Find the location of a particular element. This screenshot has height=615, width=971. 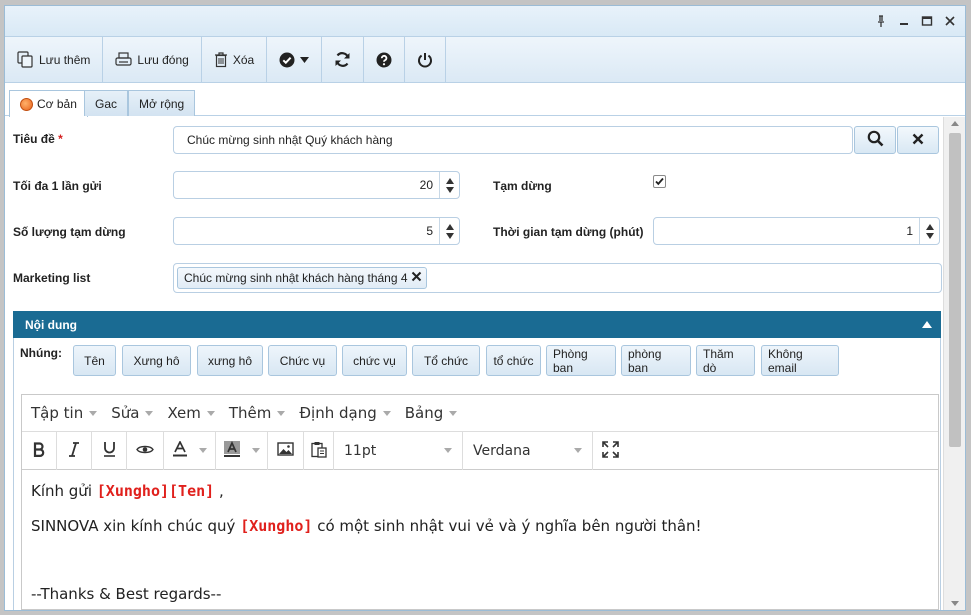

checkmark-icon is located at coordinates (659, 181).